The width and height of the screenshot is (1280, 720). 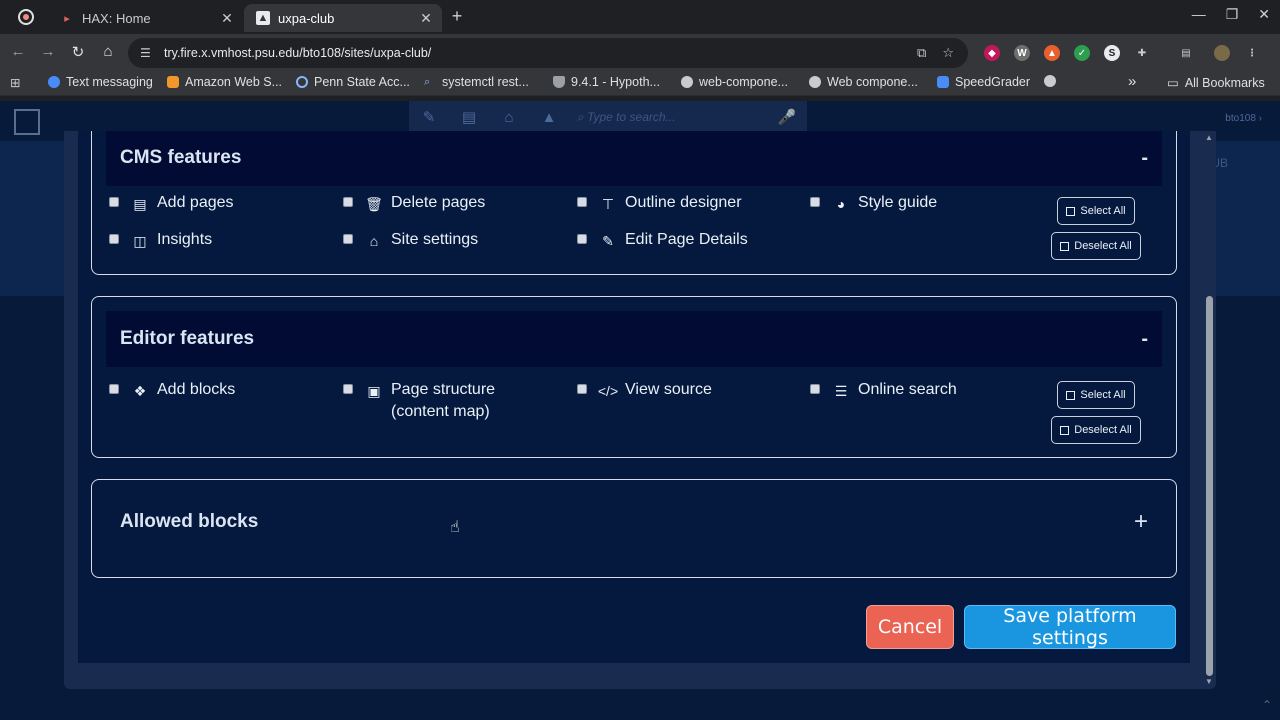 I want to click on feature-edit-page-details: ✎ Edit Page Details, so click(x=662, y=241).